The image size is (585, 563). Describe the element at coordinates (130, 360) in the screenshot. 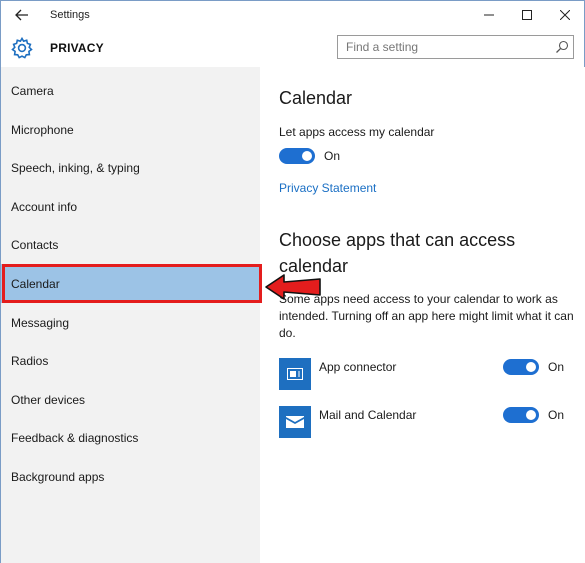

I see `sidebar-item-radios: Radios` at that location.